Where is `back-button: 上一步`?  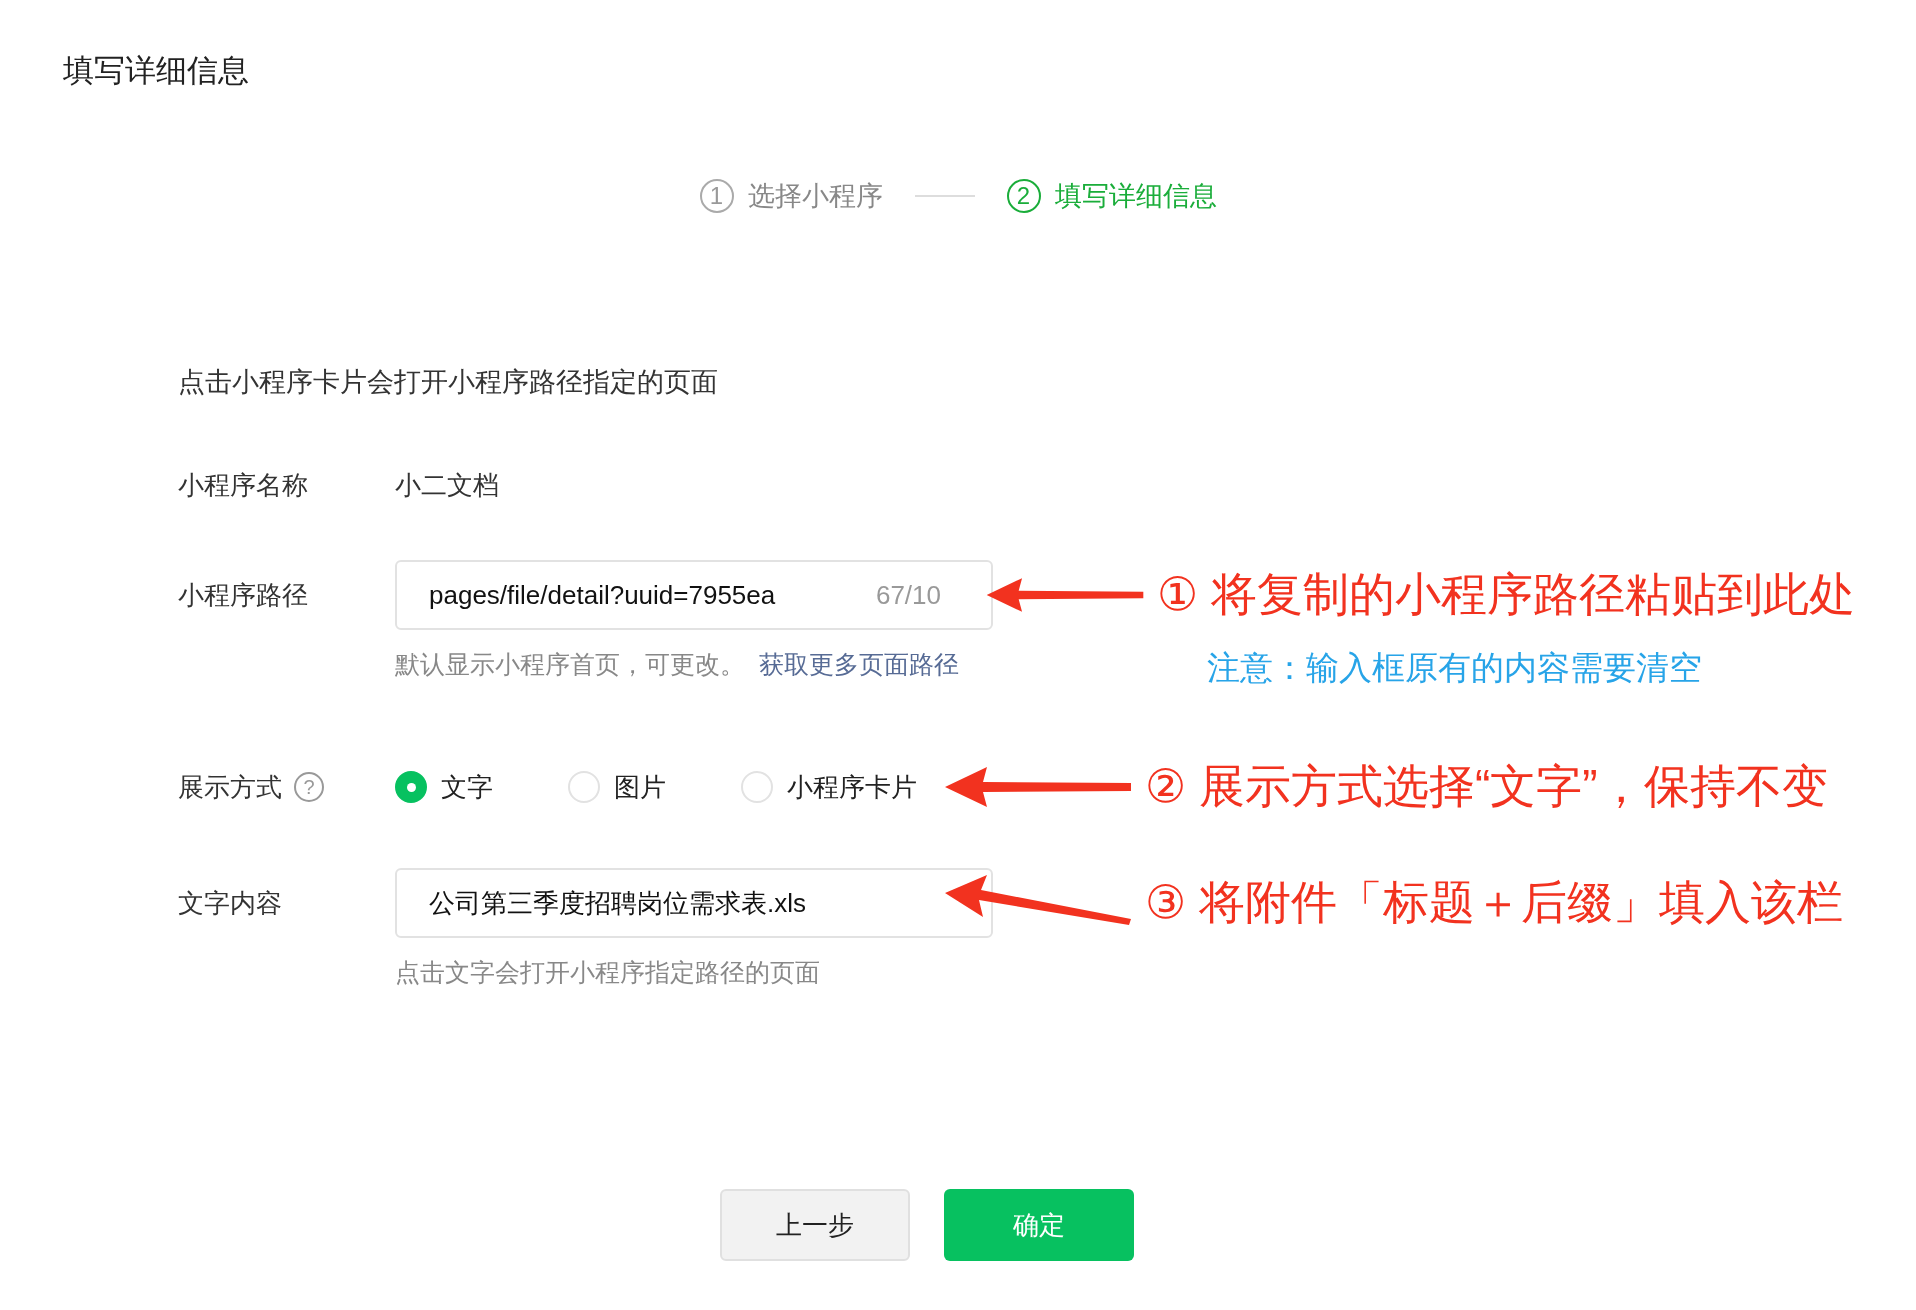
back-button: 上一步 is located at coordinates (814, 1225).